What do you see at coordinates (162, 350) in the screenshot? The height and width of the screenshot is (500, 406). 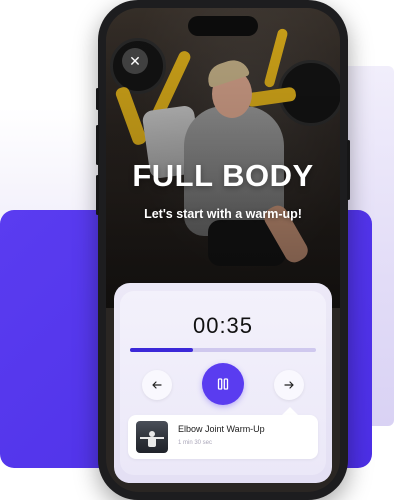 I see `progress-bar-fill` at bounding box center [162, 350].